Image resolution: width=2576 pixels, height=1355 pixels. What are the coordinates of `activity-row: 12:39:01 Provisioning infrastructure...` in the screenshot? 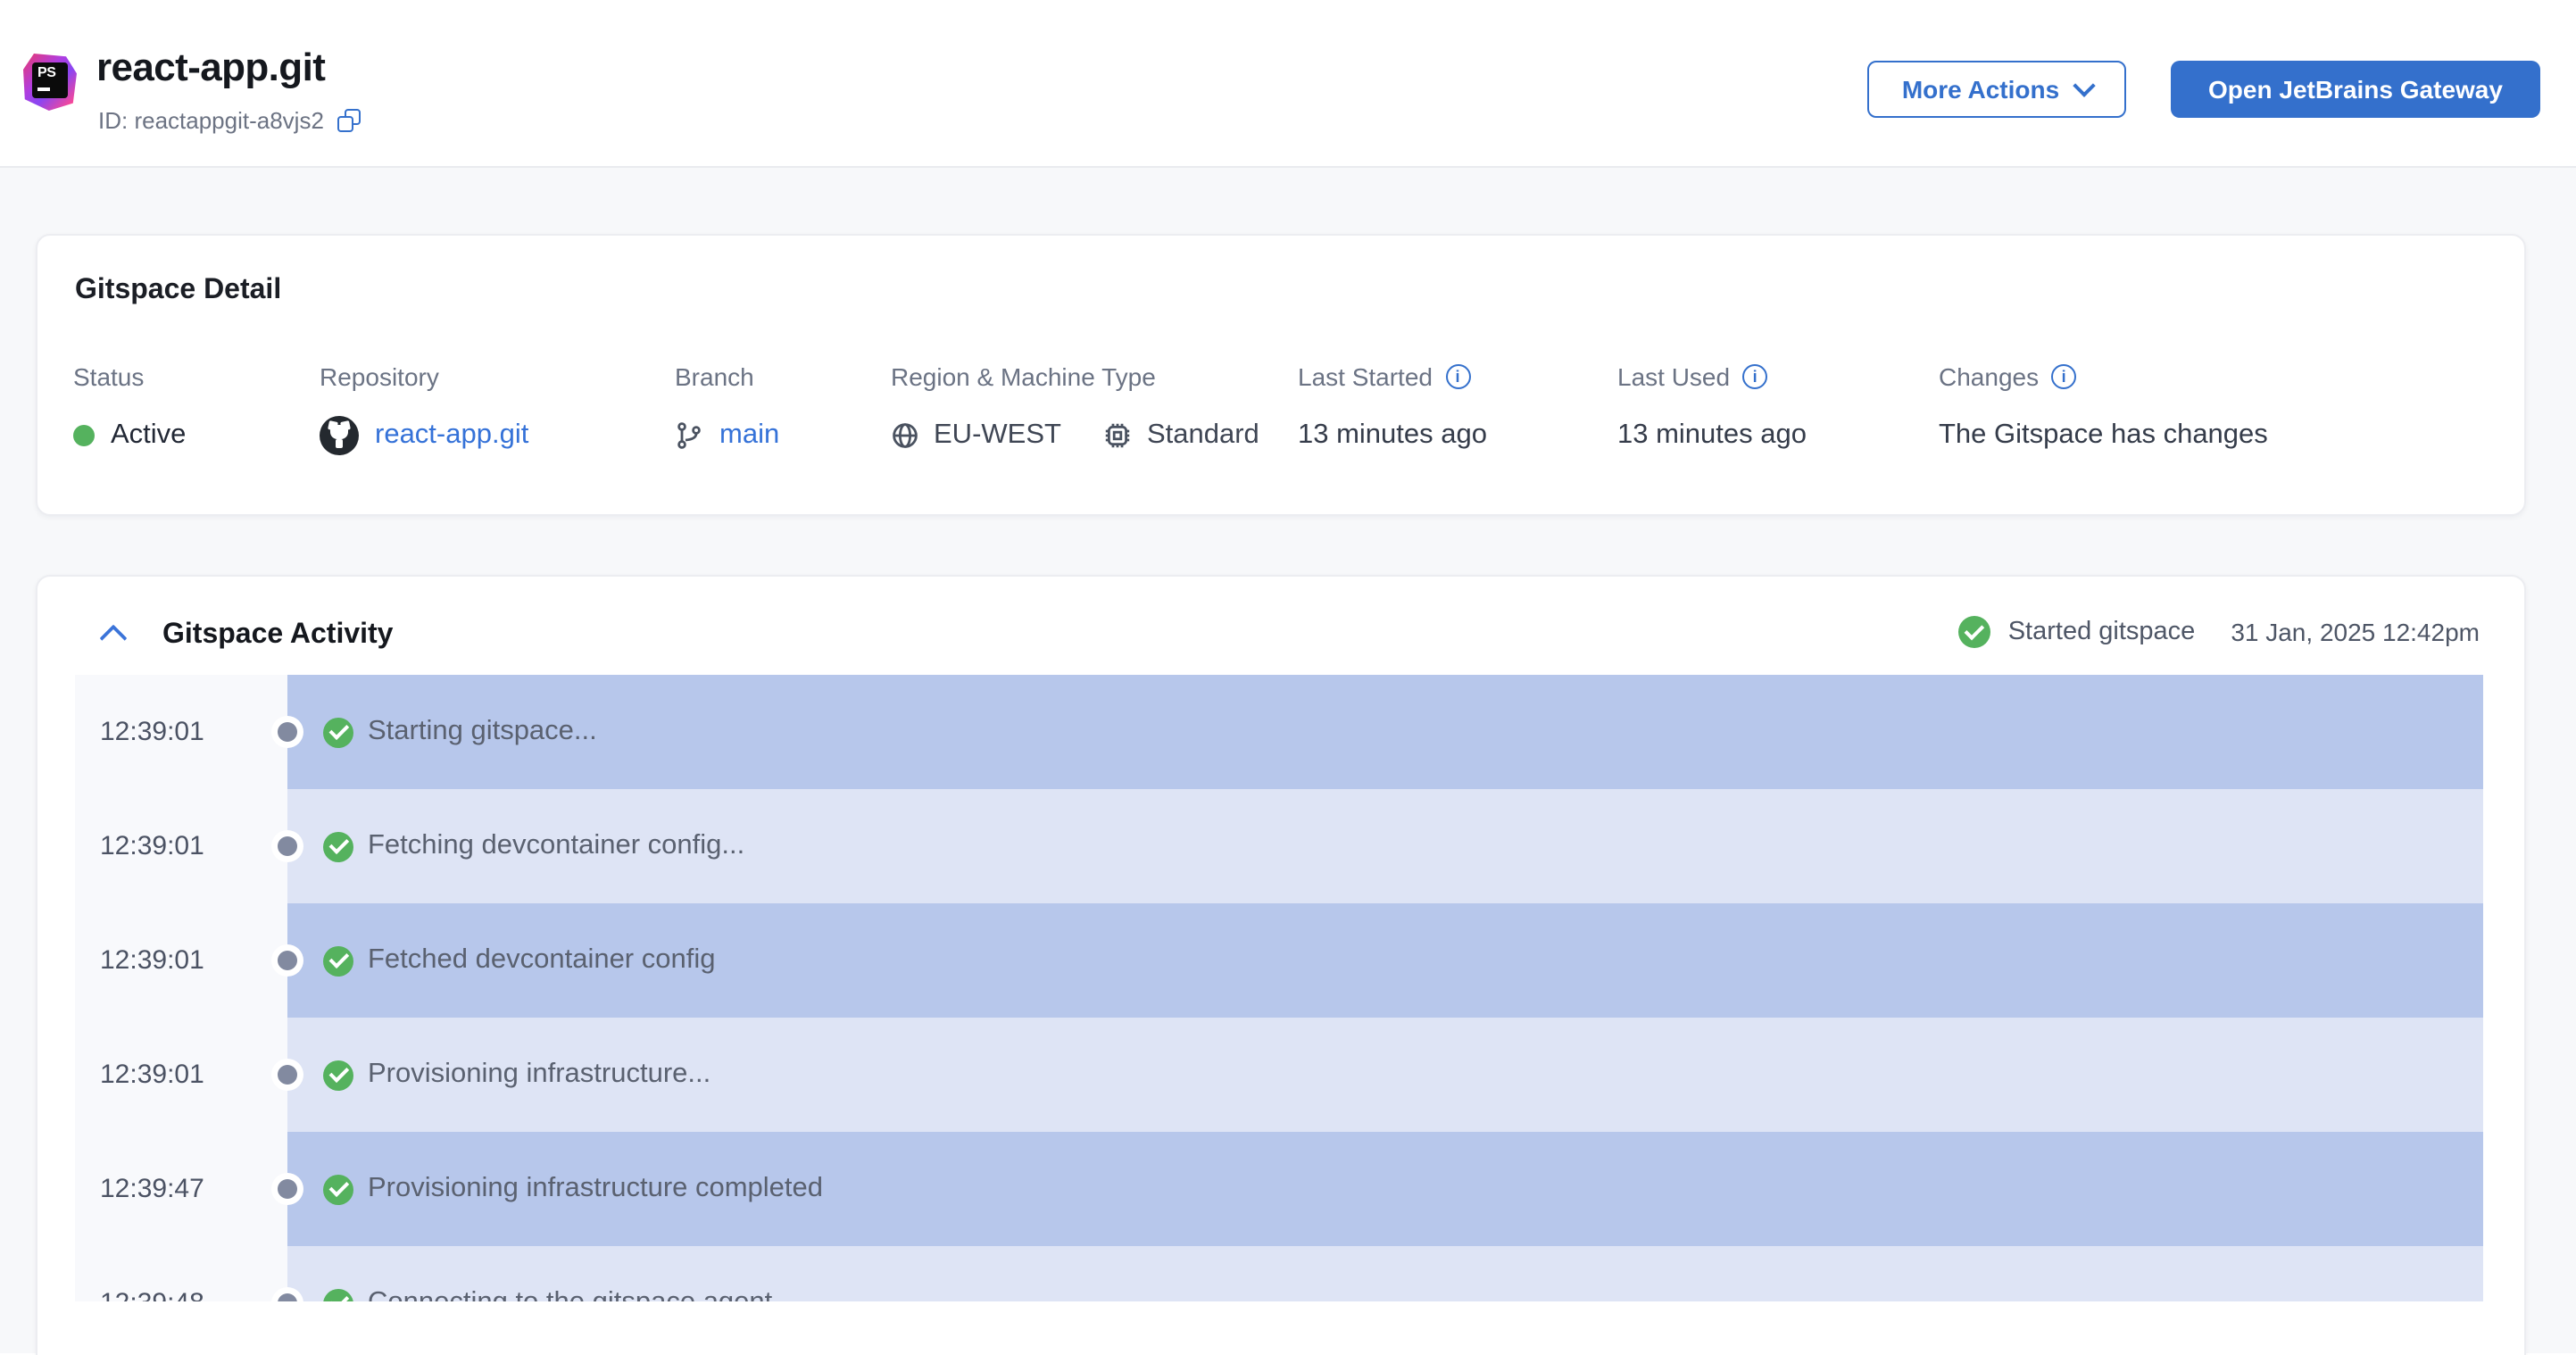 It's located at (1279, 1075).